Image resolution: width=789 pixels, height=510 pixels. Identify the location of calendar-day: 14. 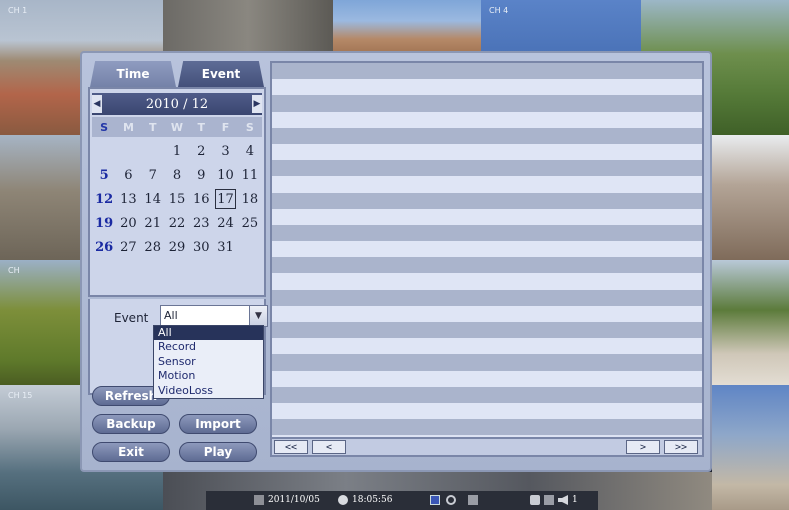
(153, 199).